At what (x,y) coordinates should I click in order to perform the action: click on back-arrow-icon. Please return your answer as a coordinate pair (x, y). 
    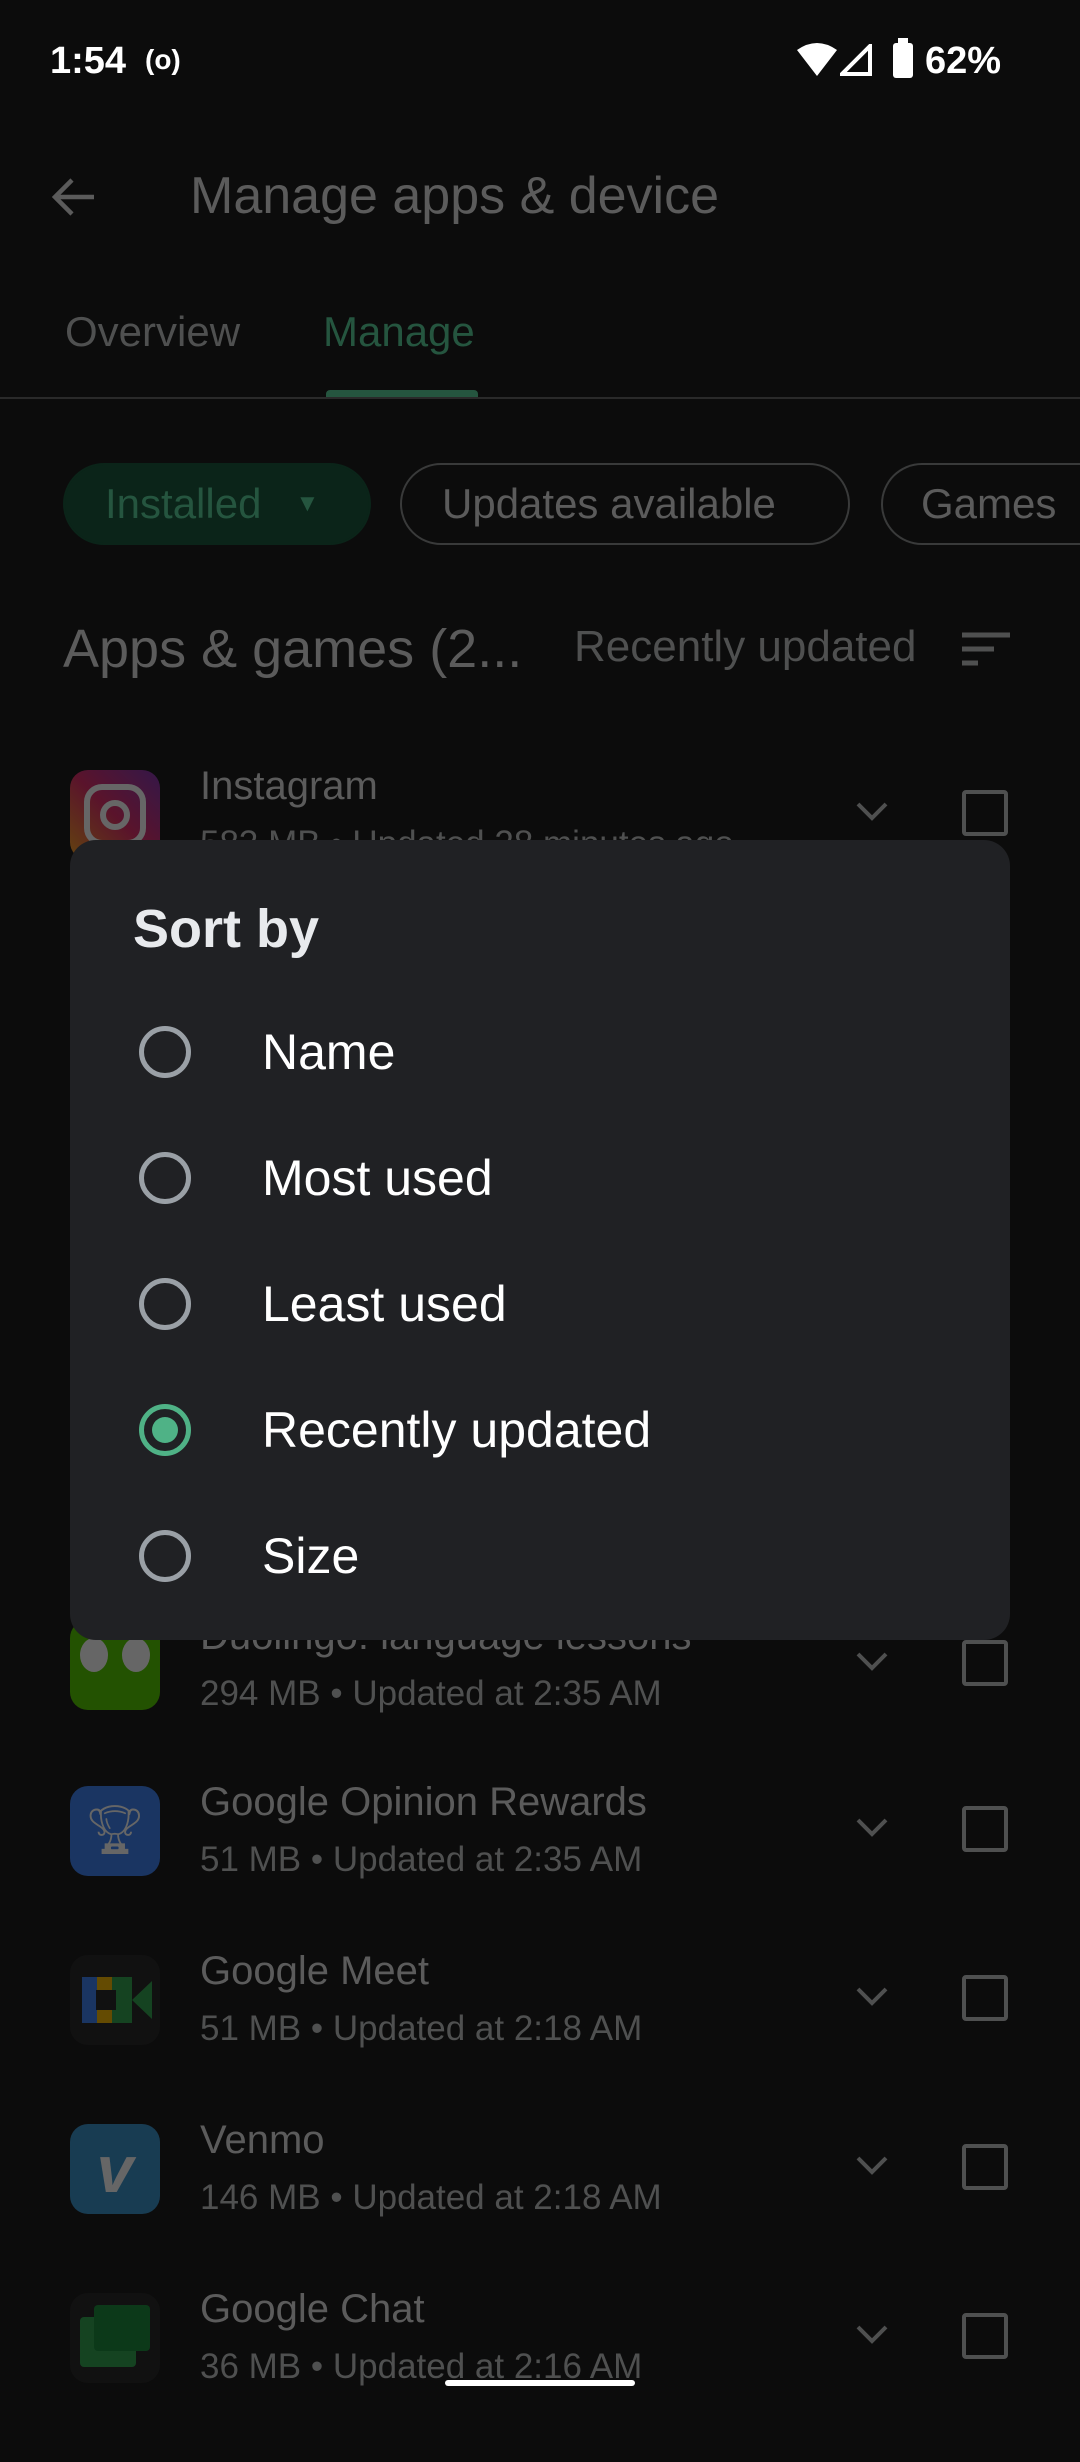
    Looking at the image, I should click on (73, 197).